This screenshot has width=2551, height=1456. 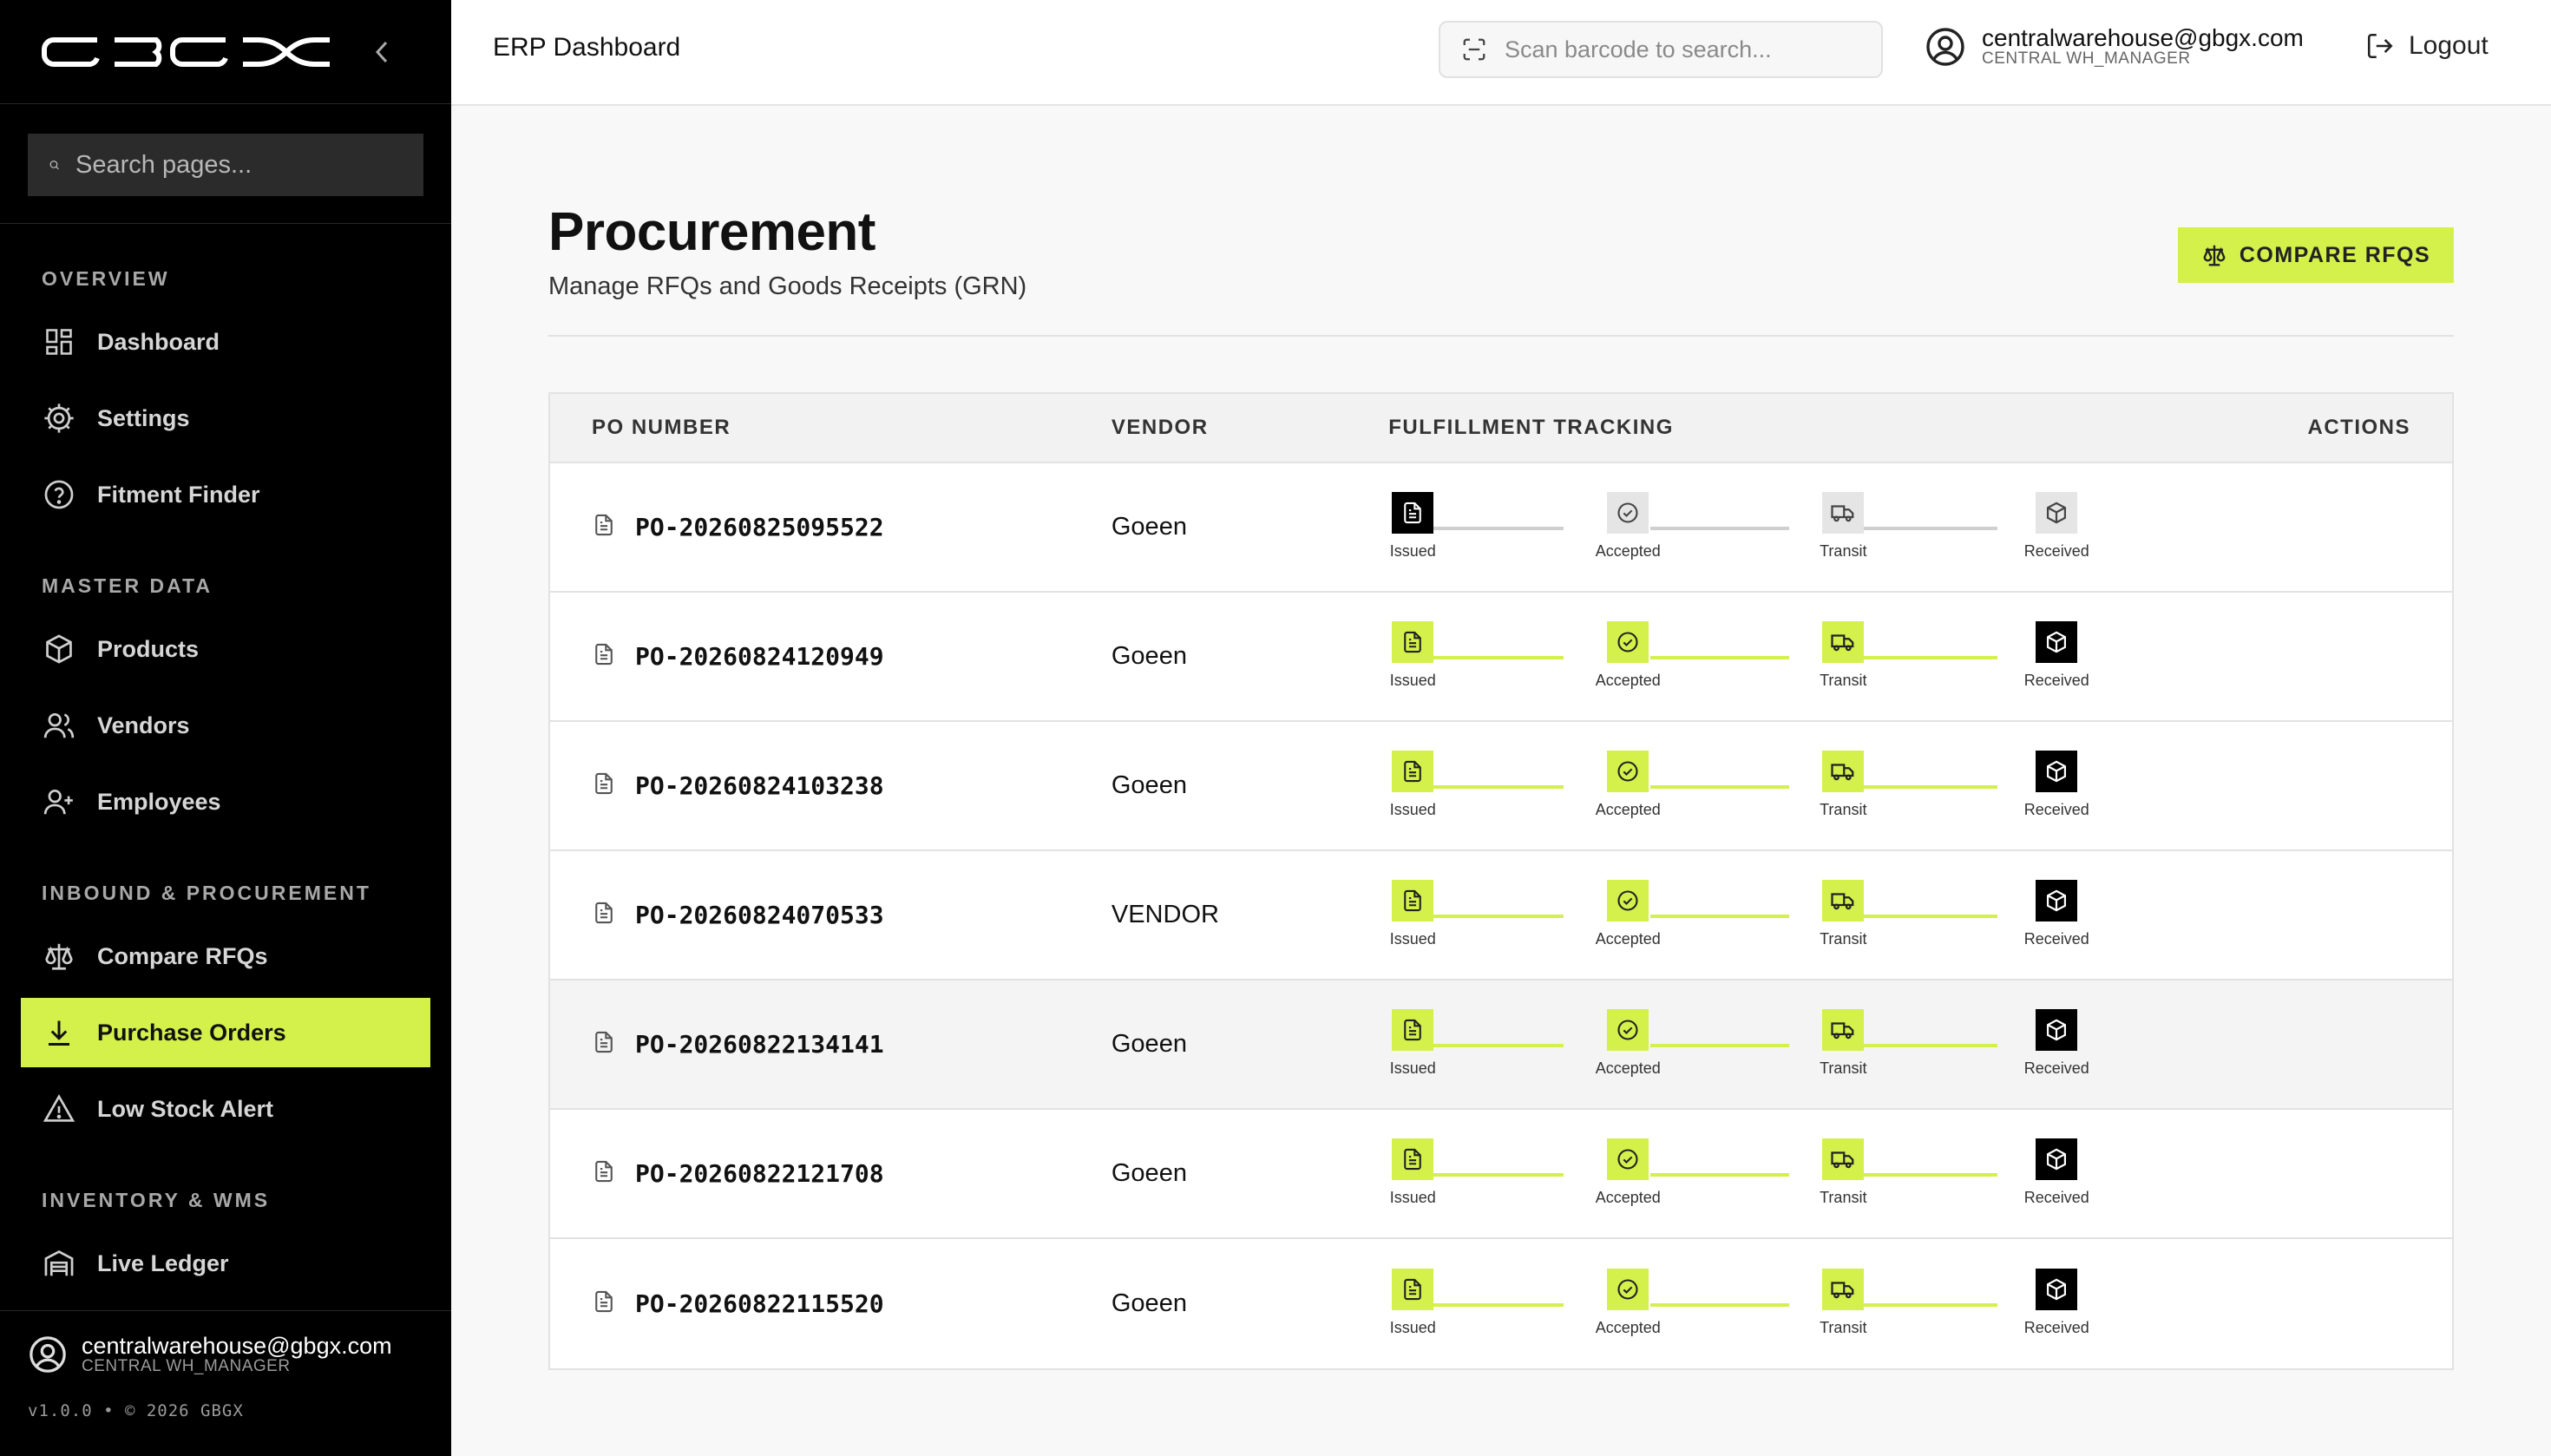 What do you see at coordinates (225, 342) in the screenshot?
I see `sidebar-item-dashboard: Dashboard` at bounding box center [225, 342].